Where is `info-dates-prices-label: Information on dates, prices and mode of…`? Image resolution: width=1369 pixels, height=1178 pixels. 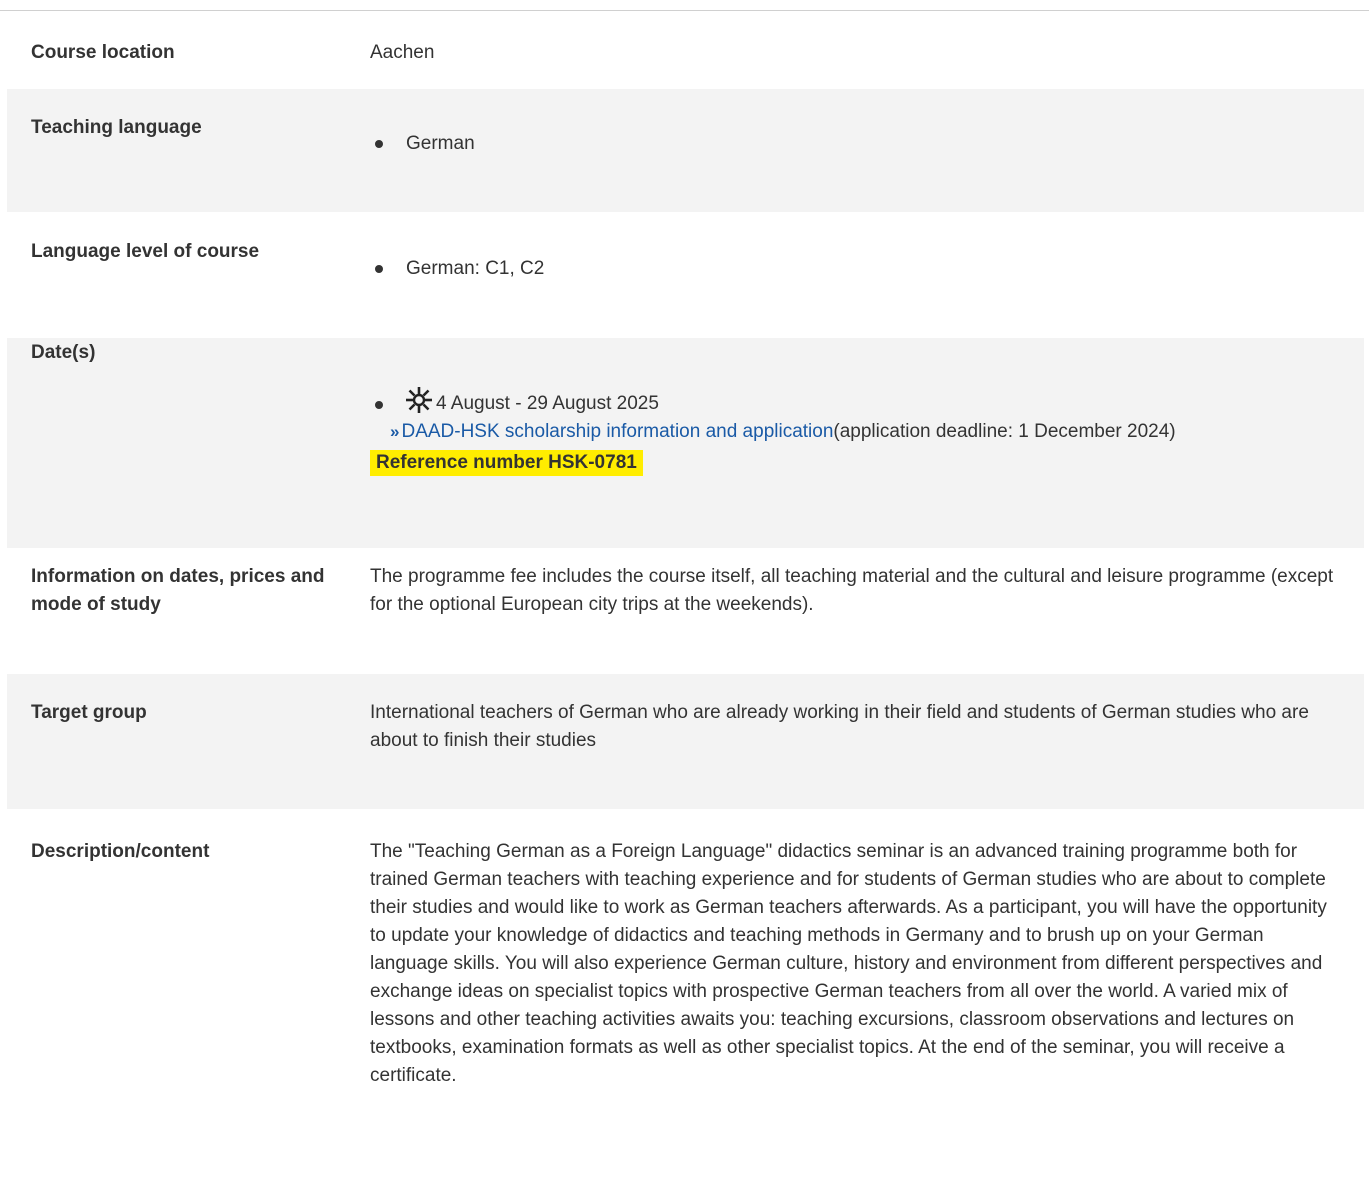
info-dates-prices-label: Information on dates, prices and mode of… is located at coordinates (178, 590).